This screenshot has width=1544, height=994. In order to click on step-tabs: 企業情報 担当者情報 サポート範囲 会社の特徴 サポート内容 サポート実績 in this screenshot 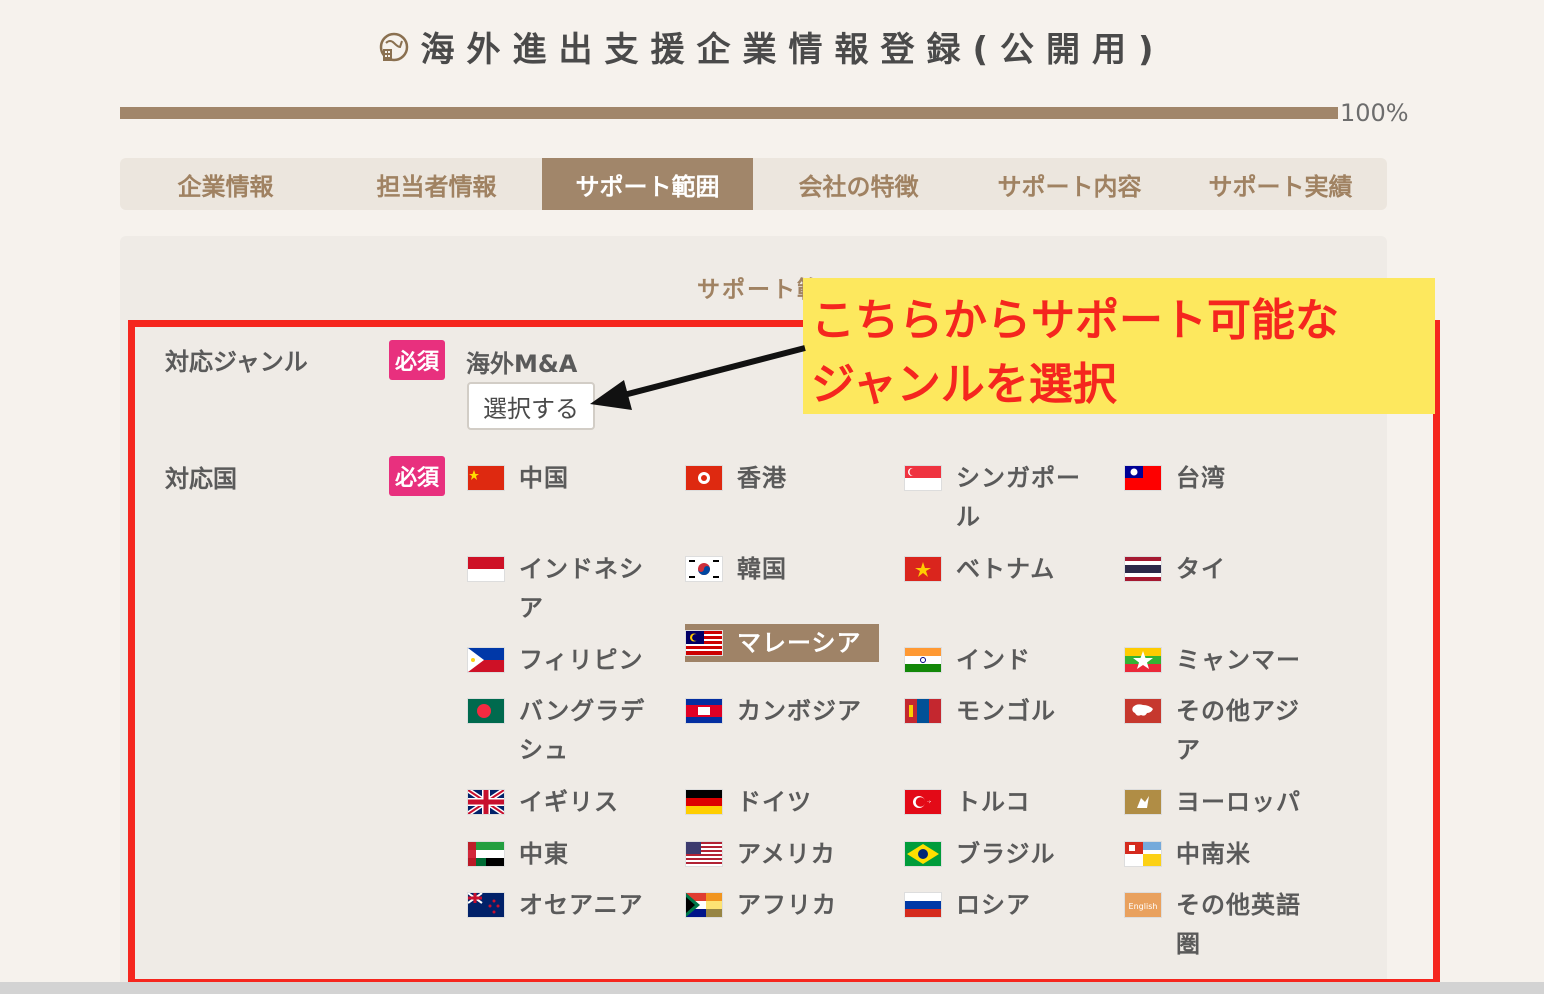, I will do `click(753, 184)`.